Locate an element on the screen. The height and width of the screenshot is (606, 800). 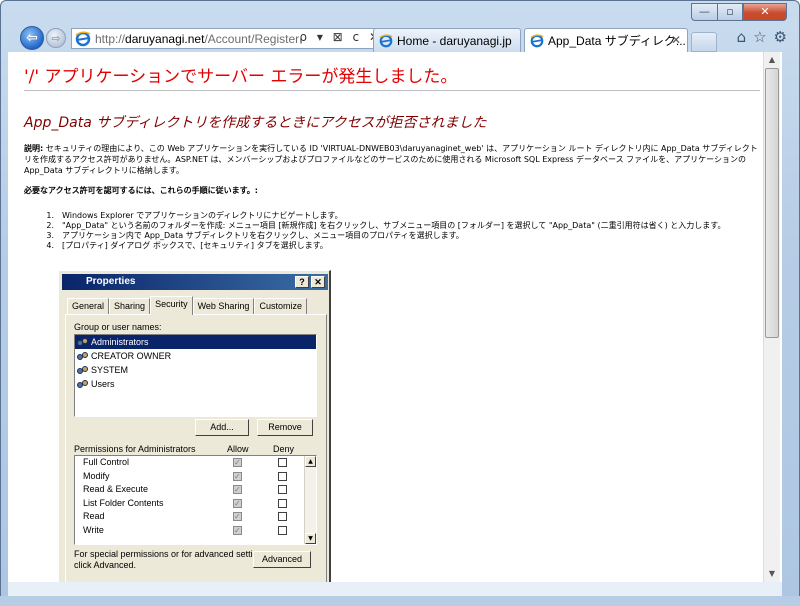
address-url: http://daruyanagi.net/Account/Register is located at coordinates (197, 39).